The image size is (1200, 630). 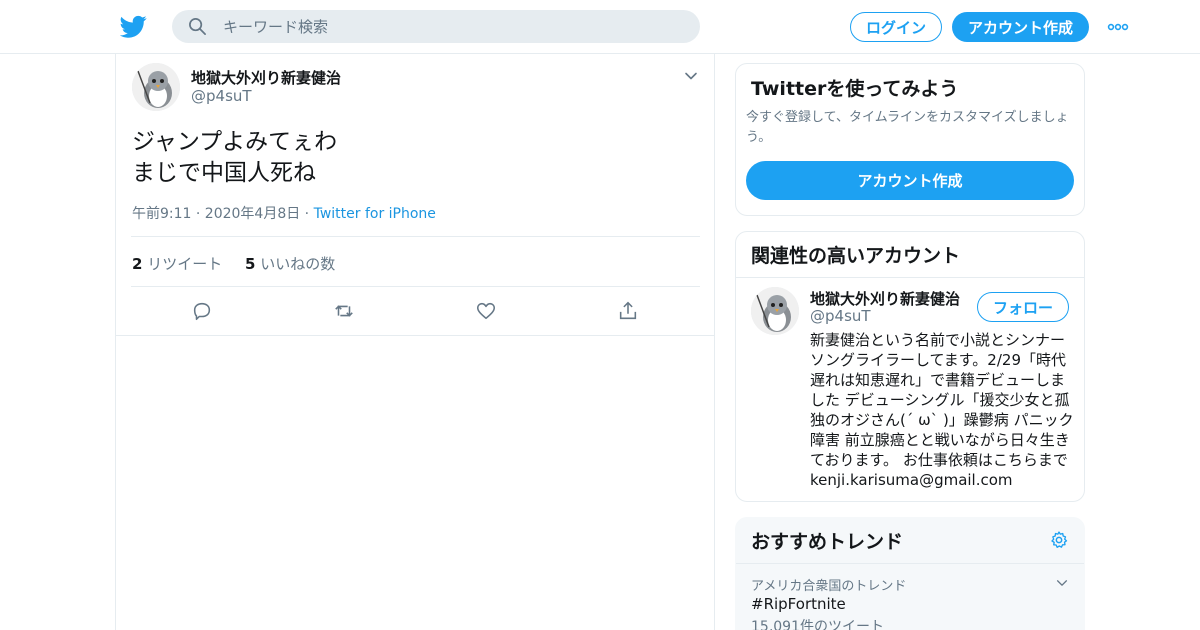 What do you see at coordinates (907, 127) in the screenshot?
I see `signup-module-description: 今すぐ登録して、タイムラインをカスタマイズしましょう。` at bounding box center [907, 127].